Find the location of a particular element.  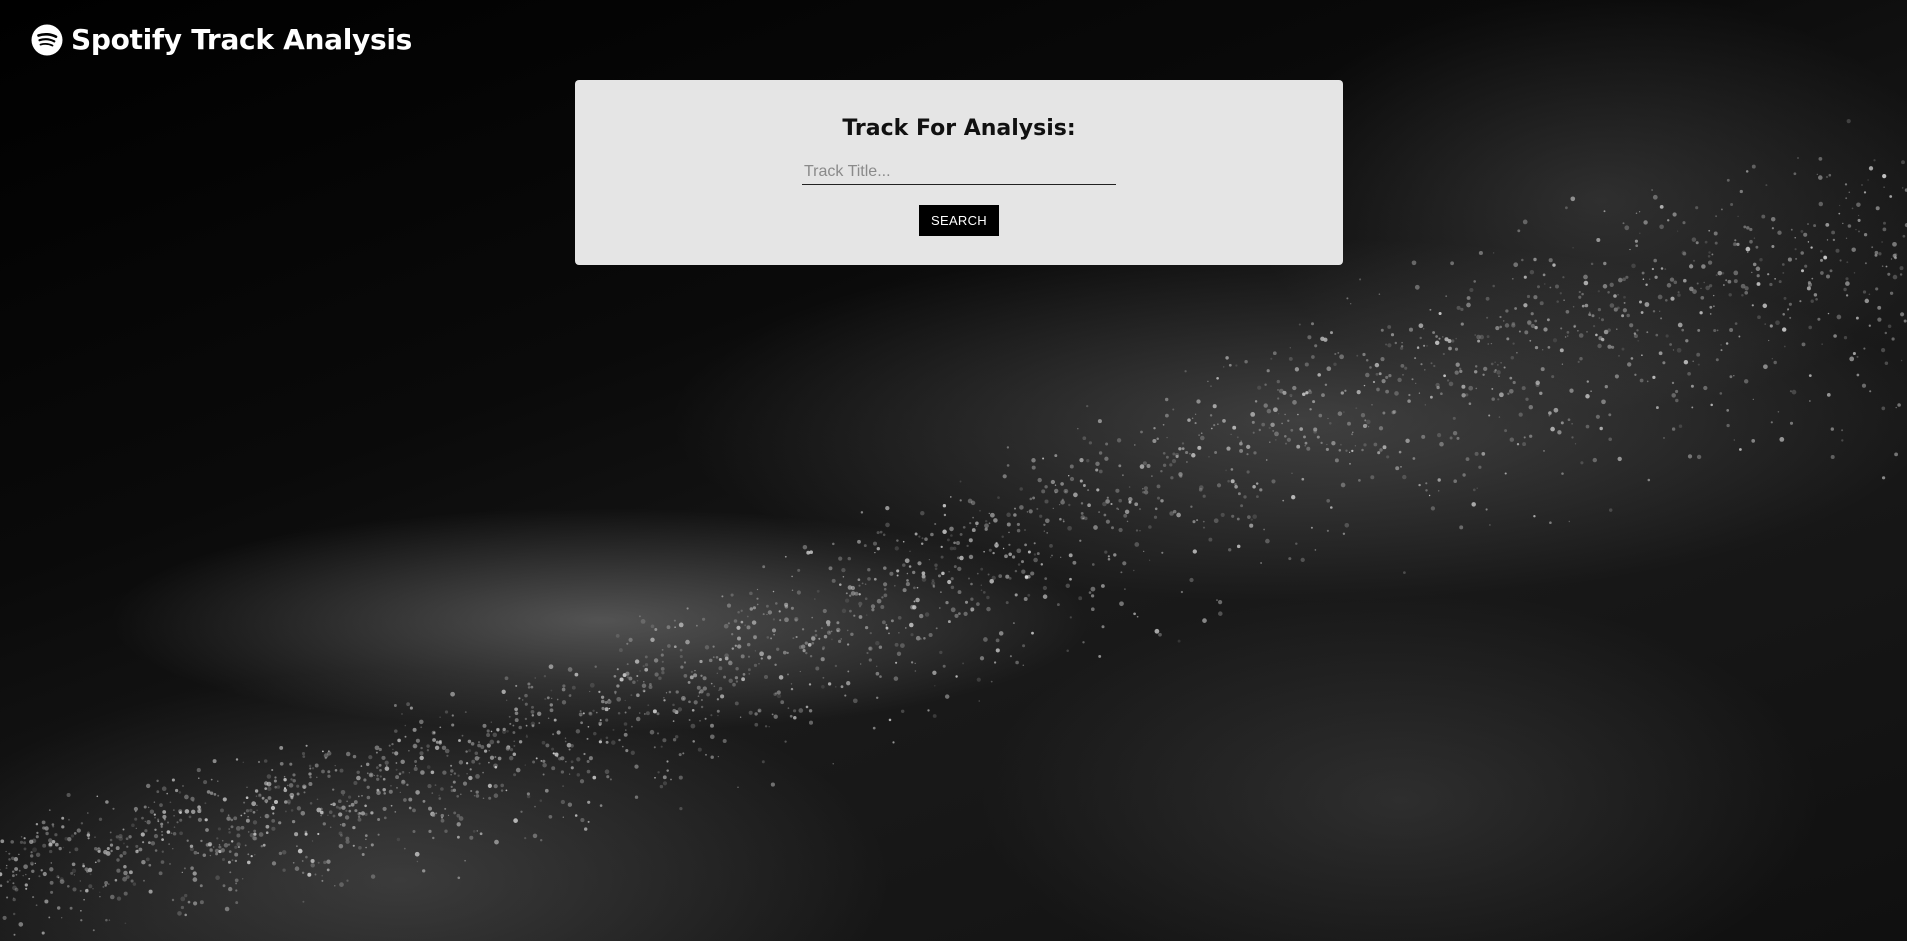

search-button: SEARCH is located at coordinates (959, 220).